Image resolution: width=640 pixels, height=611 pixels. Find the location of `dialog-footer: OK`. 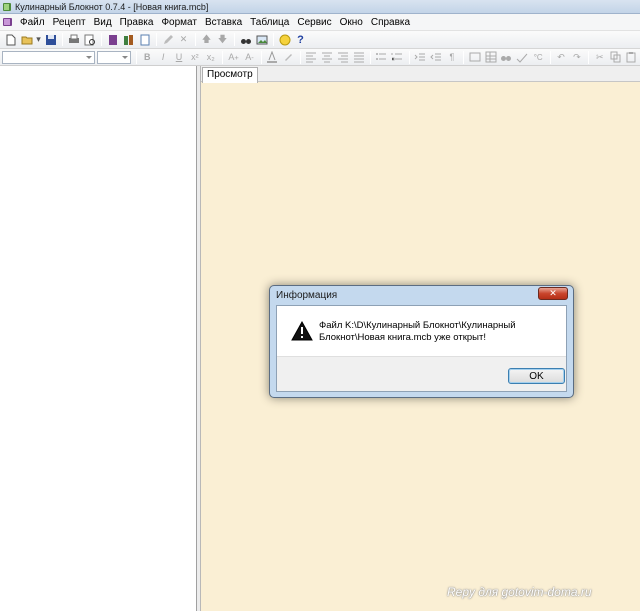

dialog-footer: OK is located at coordinates (421, 373).